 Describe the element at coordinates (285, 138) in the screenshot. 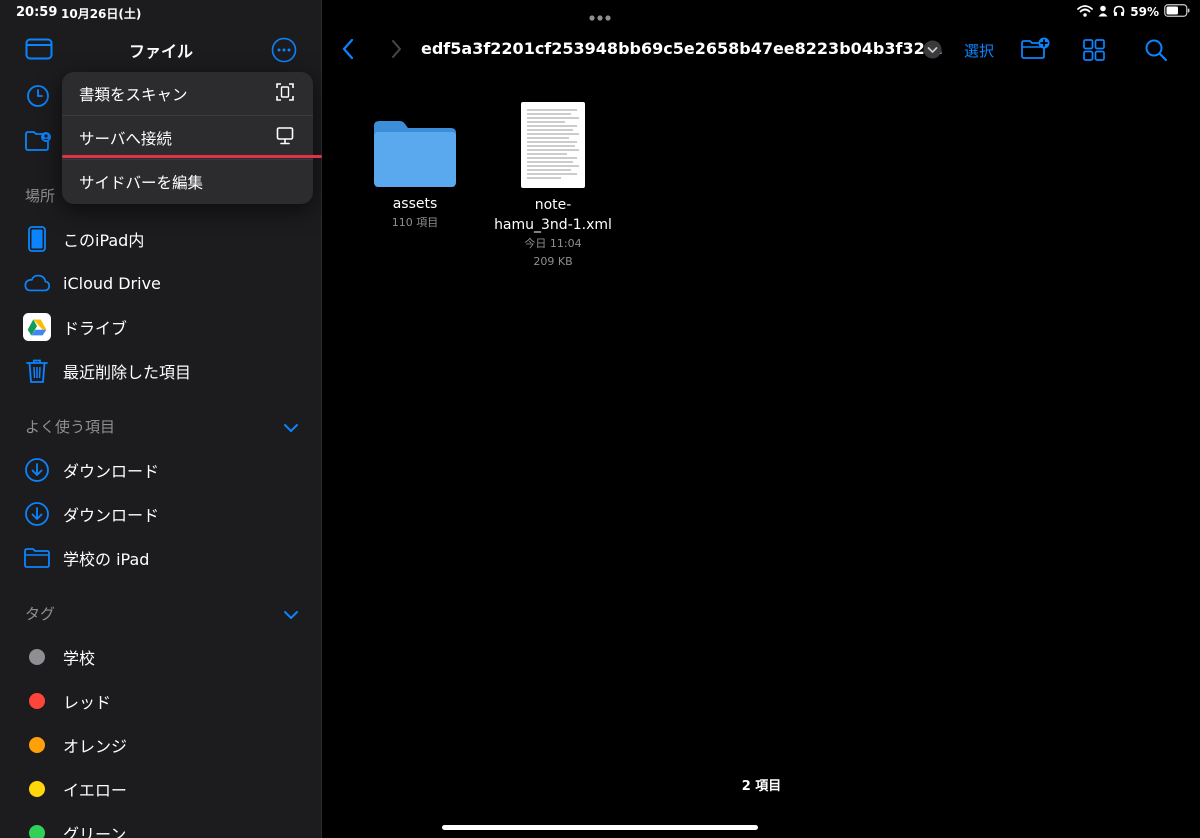

I see `monitor-icon` at that location.